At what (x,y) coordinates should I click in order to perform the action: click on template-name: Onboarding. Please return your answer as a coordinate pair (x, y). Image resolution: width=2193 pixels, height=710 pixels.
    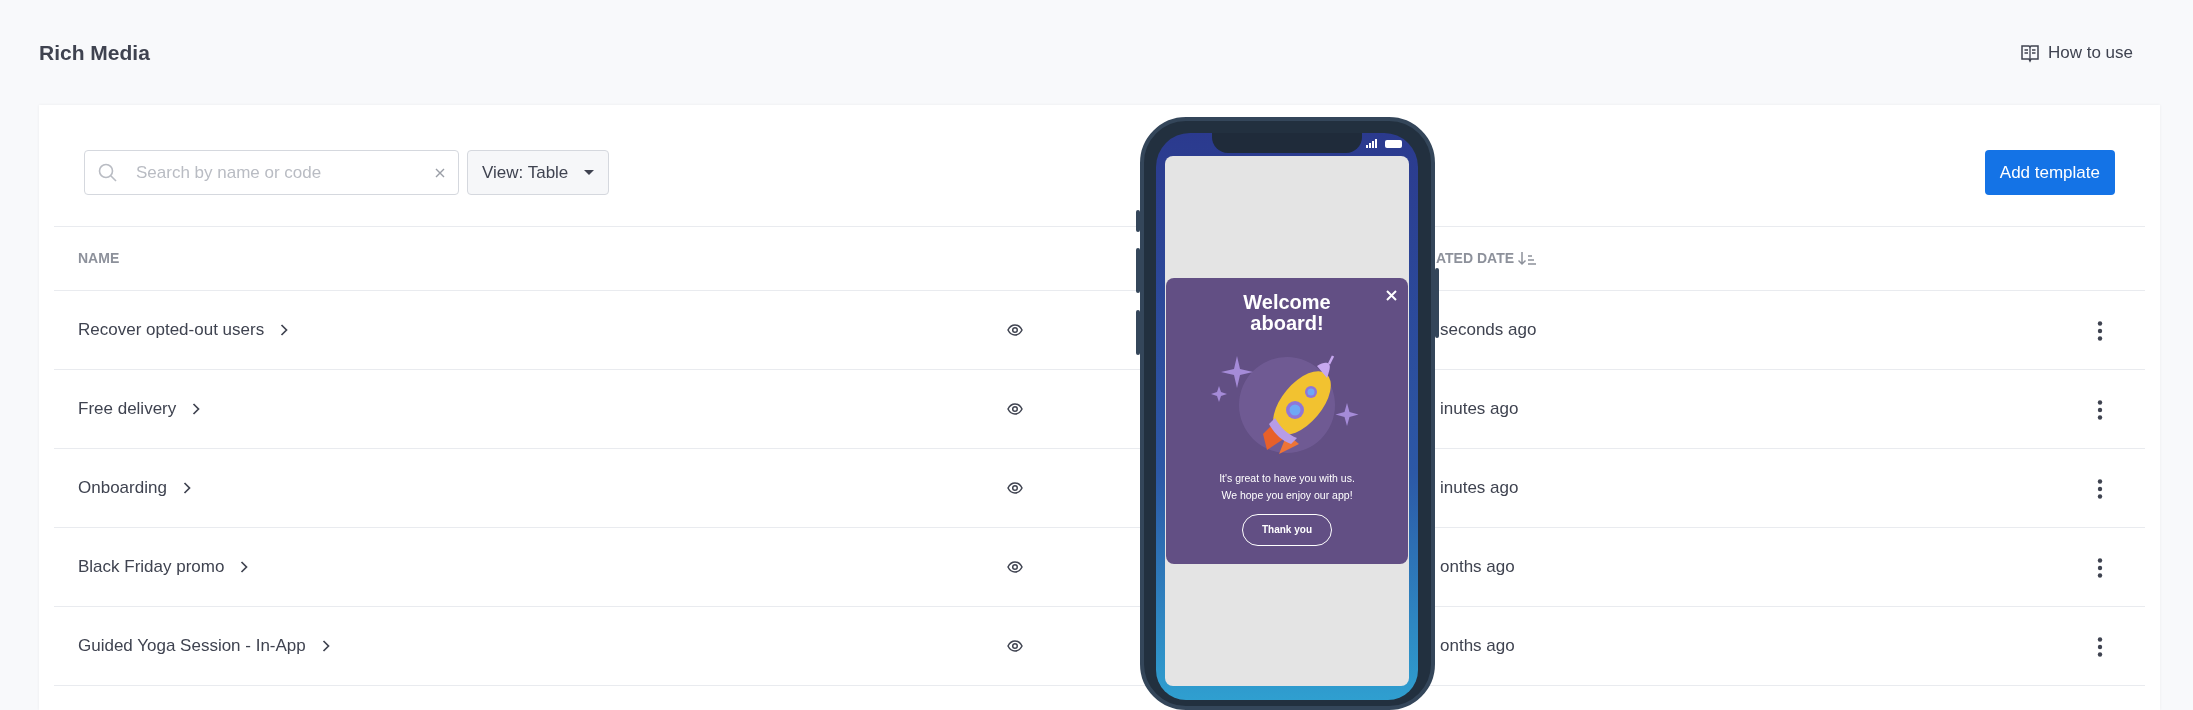
    Looking at the image, I should click on (122, 488).